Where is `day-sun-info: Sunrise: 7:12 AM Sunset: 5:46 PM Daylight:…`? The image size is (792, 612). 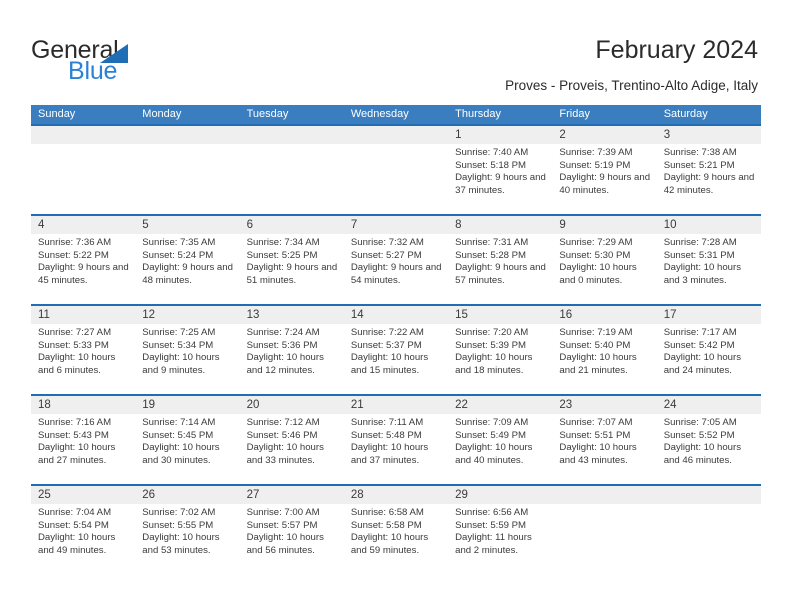 day-sun-info: Sunrise: 7:12 AM Sunset: 5:46 PM Daylight:… is located at coordinates (292, 440).